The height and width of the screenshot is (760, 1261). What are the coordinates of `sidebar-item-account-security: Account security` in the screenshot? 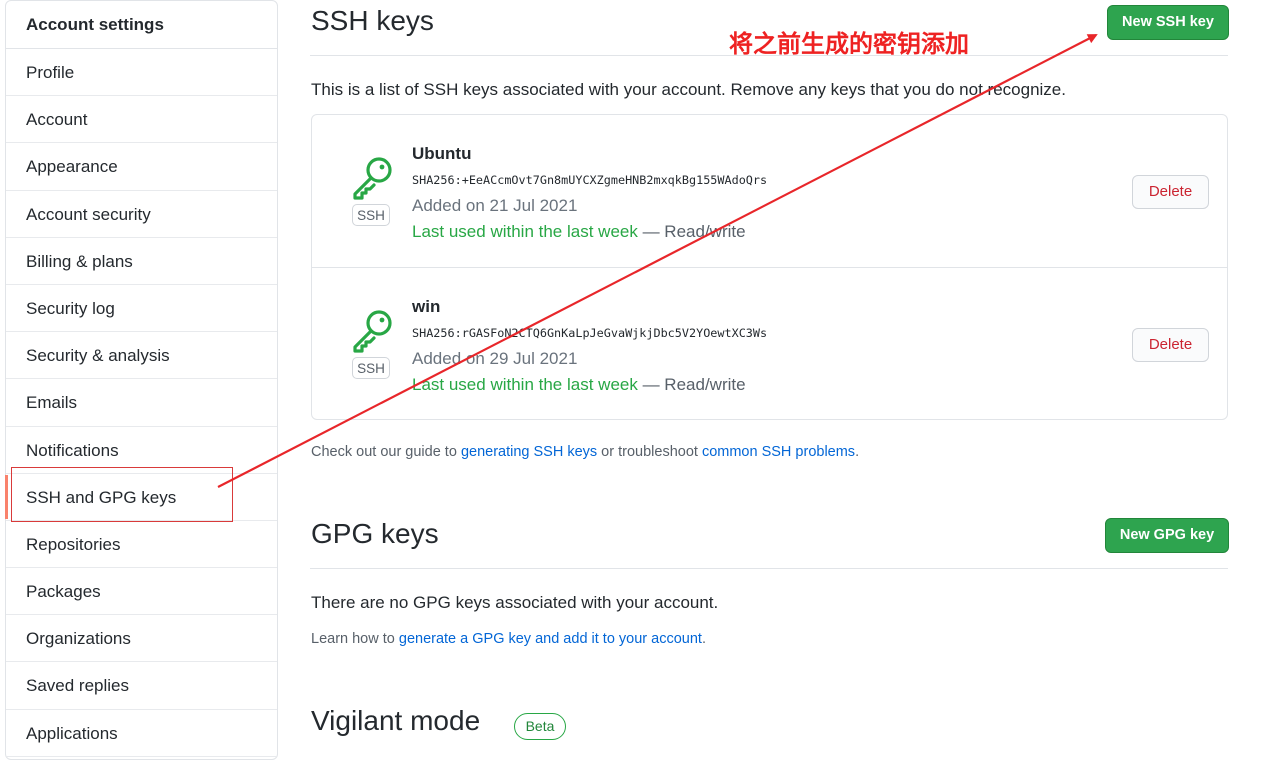 It's located at (141, 214).